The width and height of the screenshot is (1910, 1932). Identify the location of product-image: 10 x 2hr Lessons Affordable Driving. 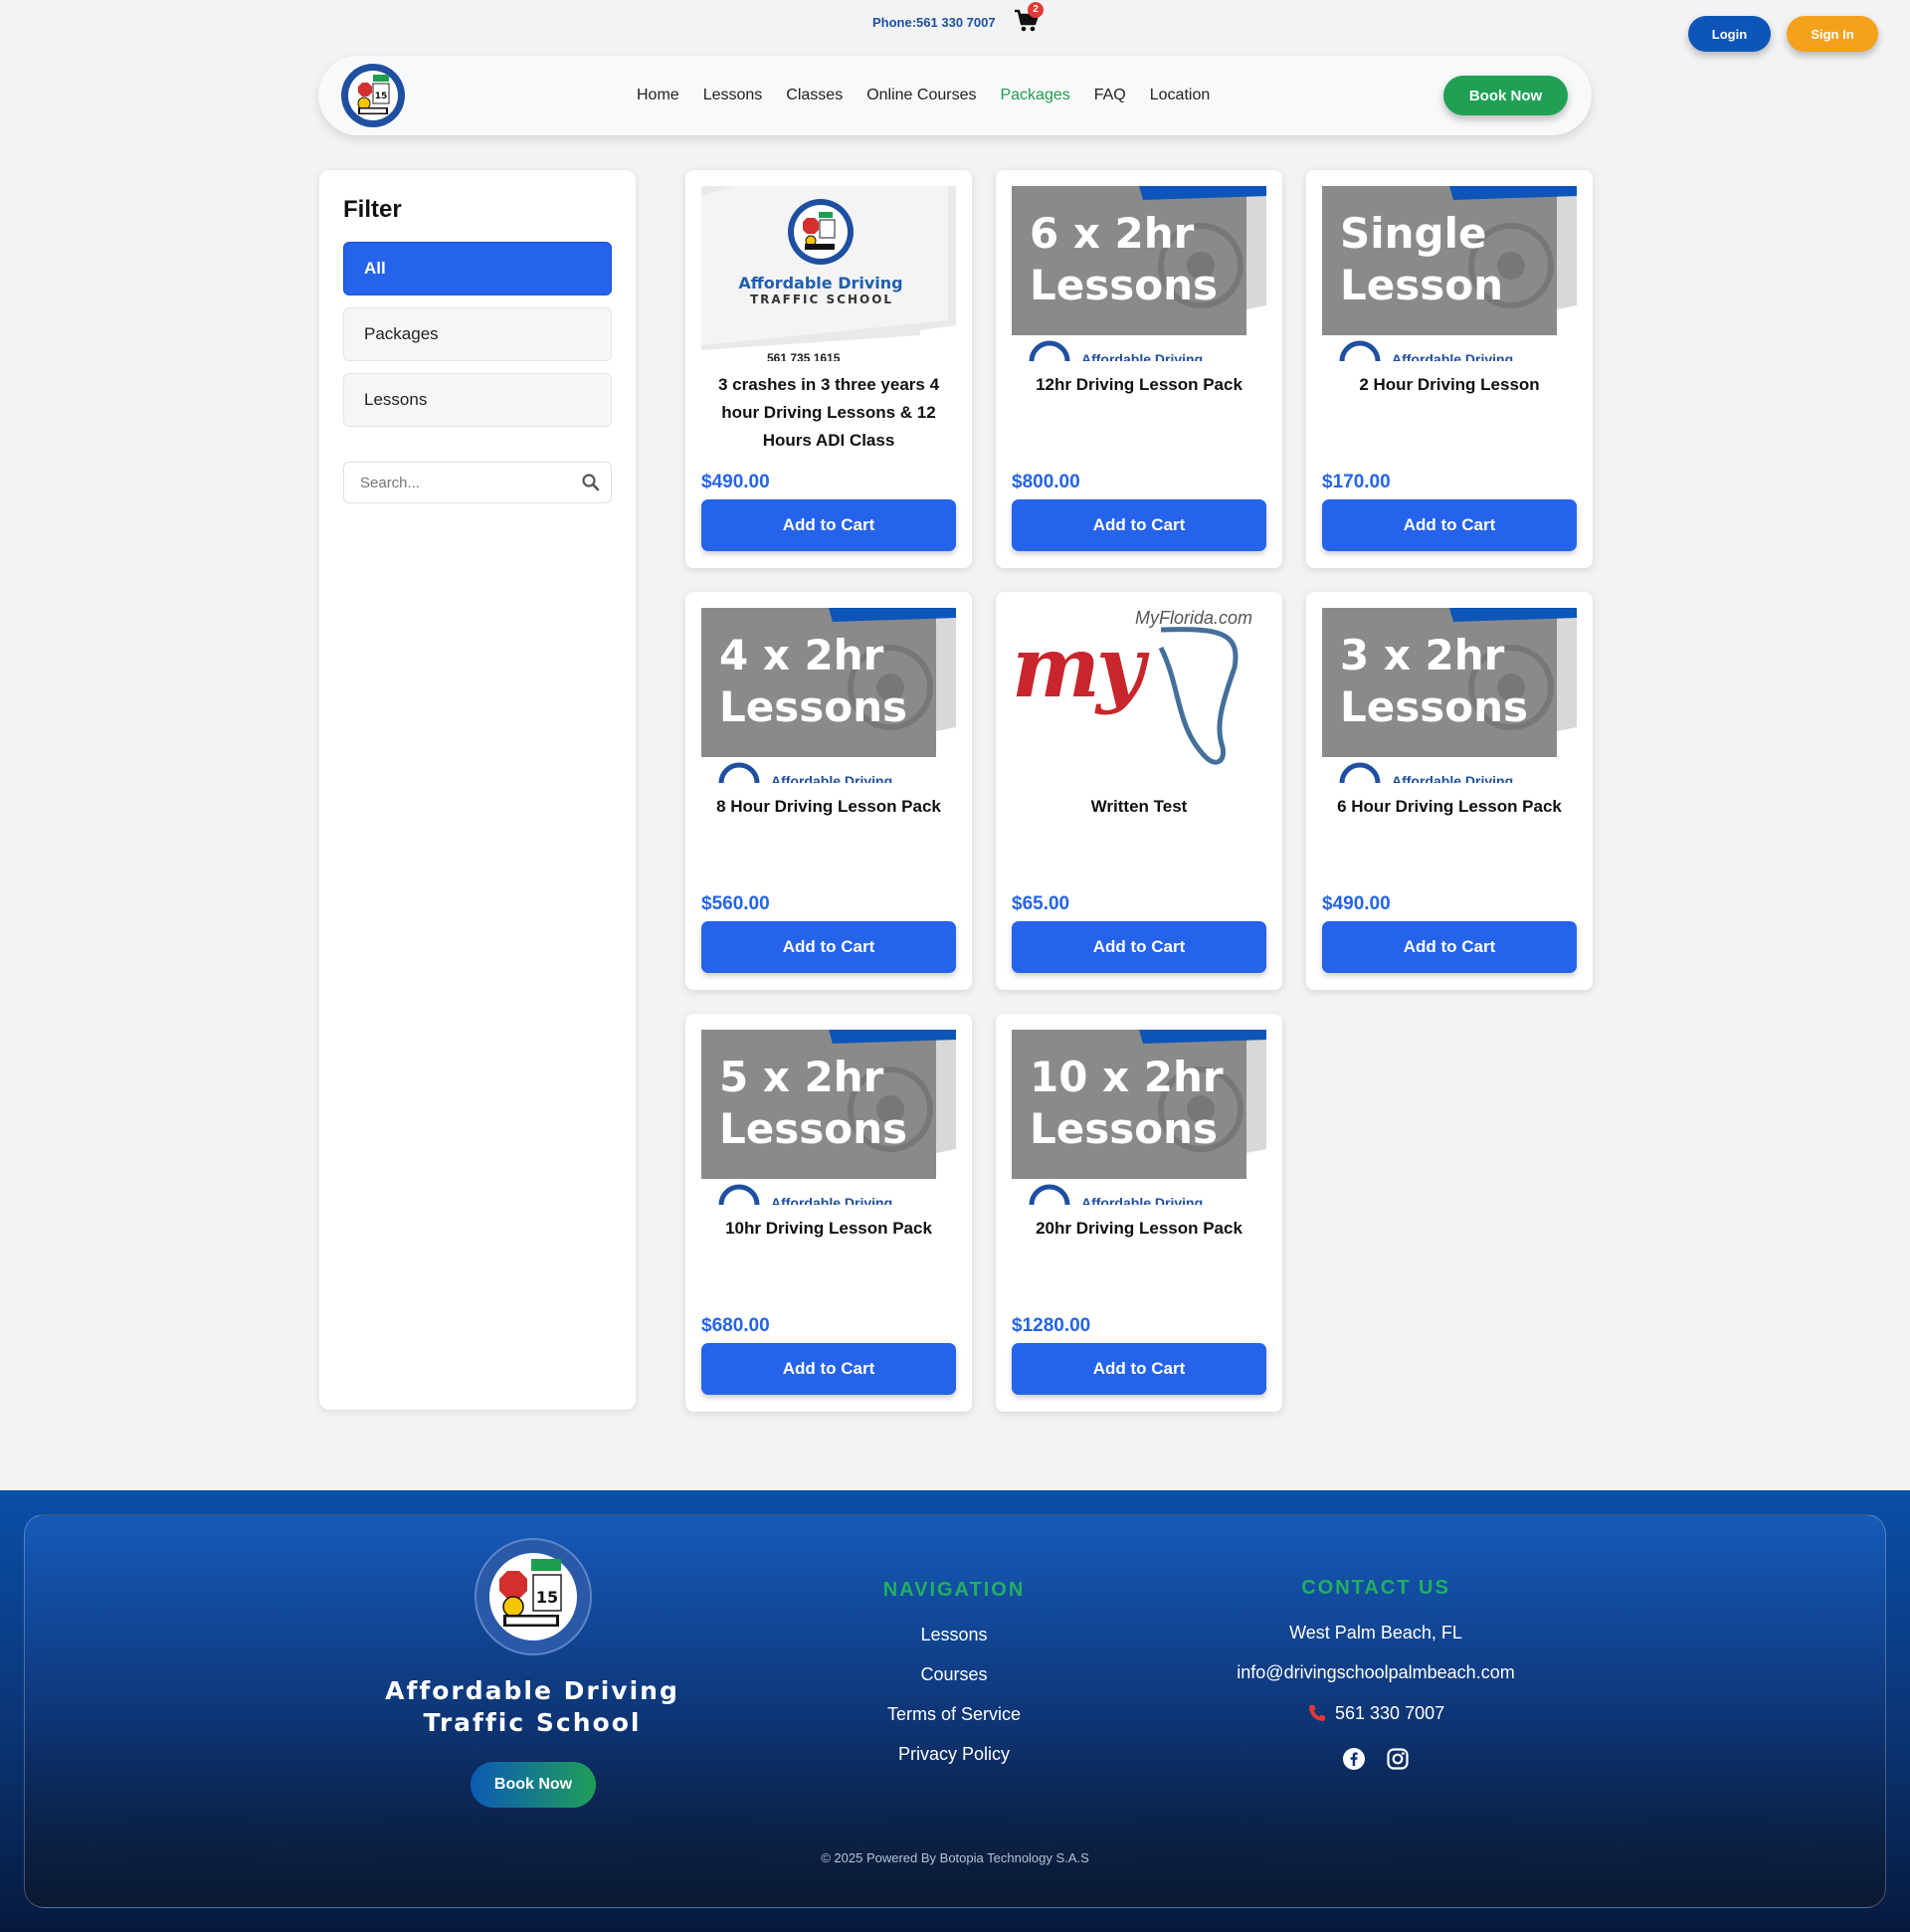
(1139, 1117).